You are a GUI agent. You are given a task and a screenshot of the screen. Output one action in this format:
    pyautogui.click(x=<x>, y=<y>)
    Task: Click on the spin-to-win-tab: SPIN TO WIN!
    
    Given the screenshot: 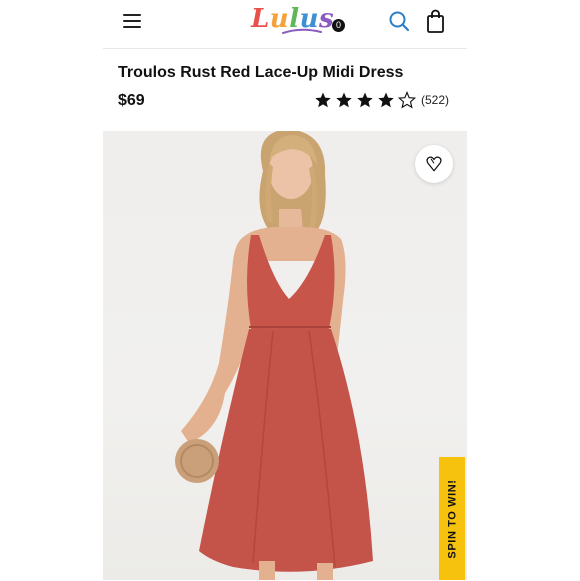 What is the action you would take?
    pyautogui.click(x=452, y=518)
    